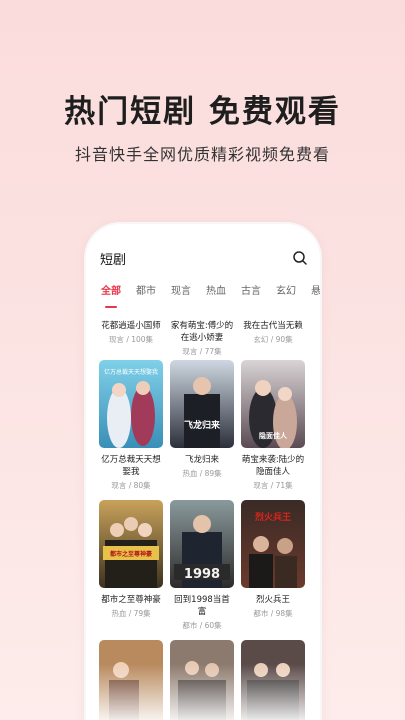  I want to click on drama-cover: 烈火兵王, so click(273, 544).